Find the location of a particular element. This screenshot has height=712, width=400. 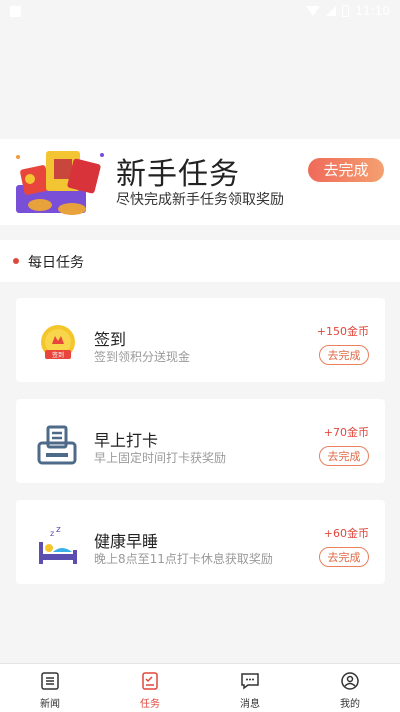

tab-profile: 我的 is located at coordinates (350, 688).